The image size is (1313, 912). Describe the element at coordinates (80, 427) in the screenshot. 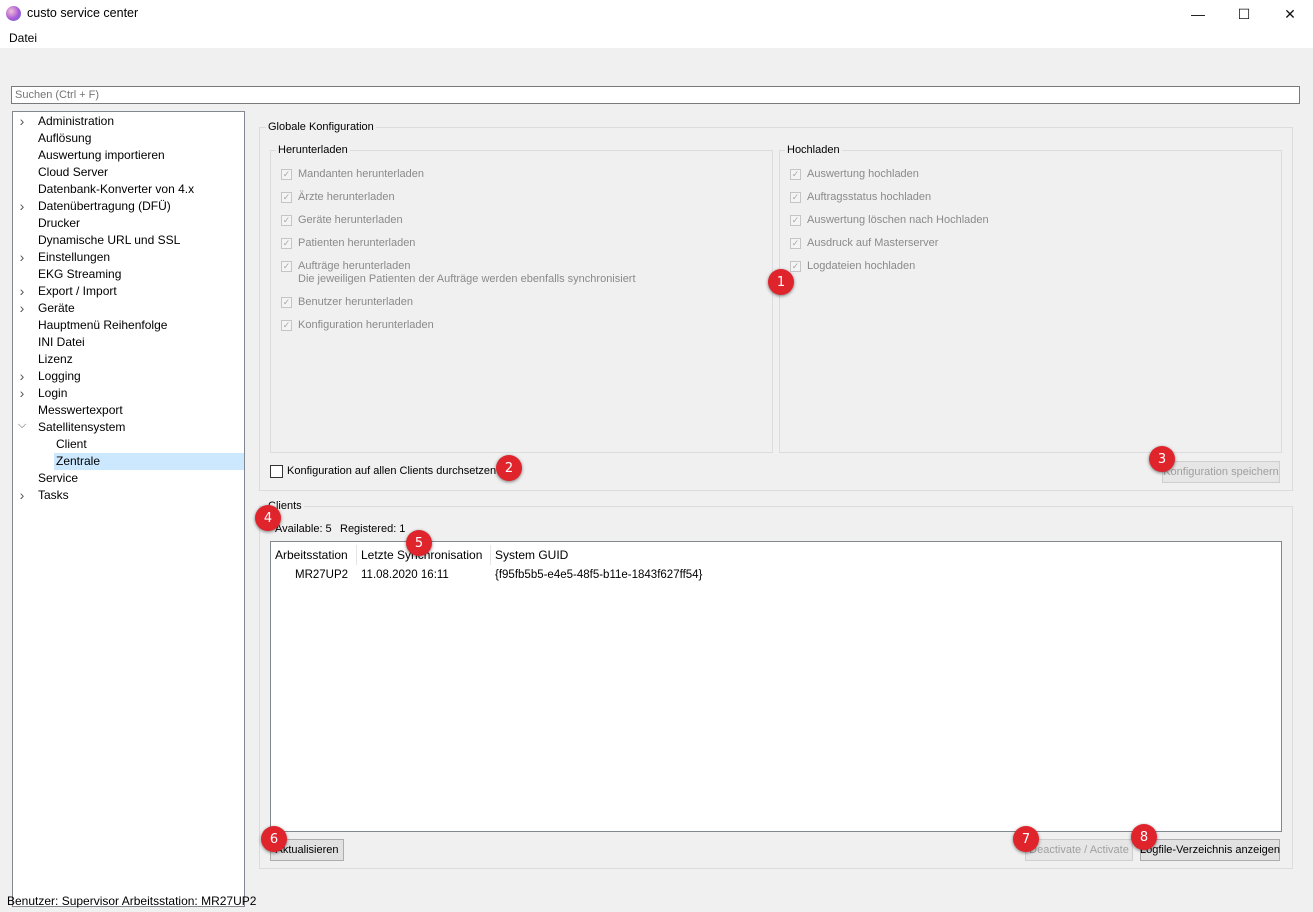

I see `tree-item: Satellitensystem` at that location.